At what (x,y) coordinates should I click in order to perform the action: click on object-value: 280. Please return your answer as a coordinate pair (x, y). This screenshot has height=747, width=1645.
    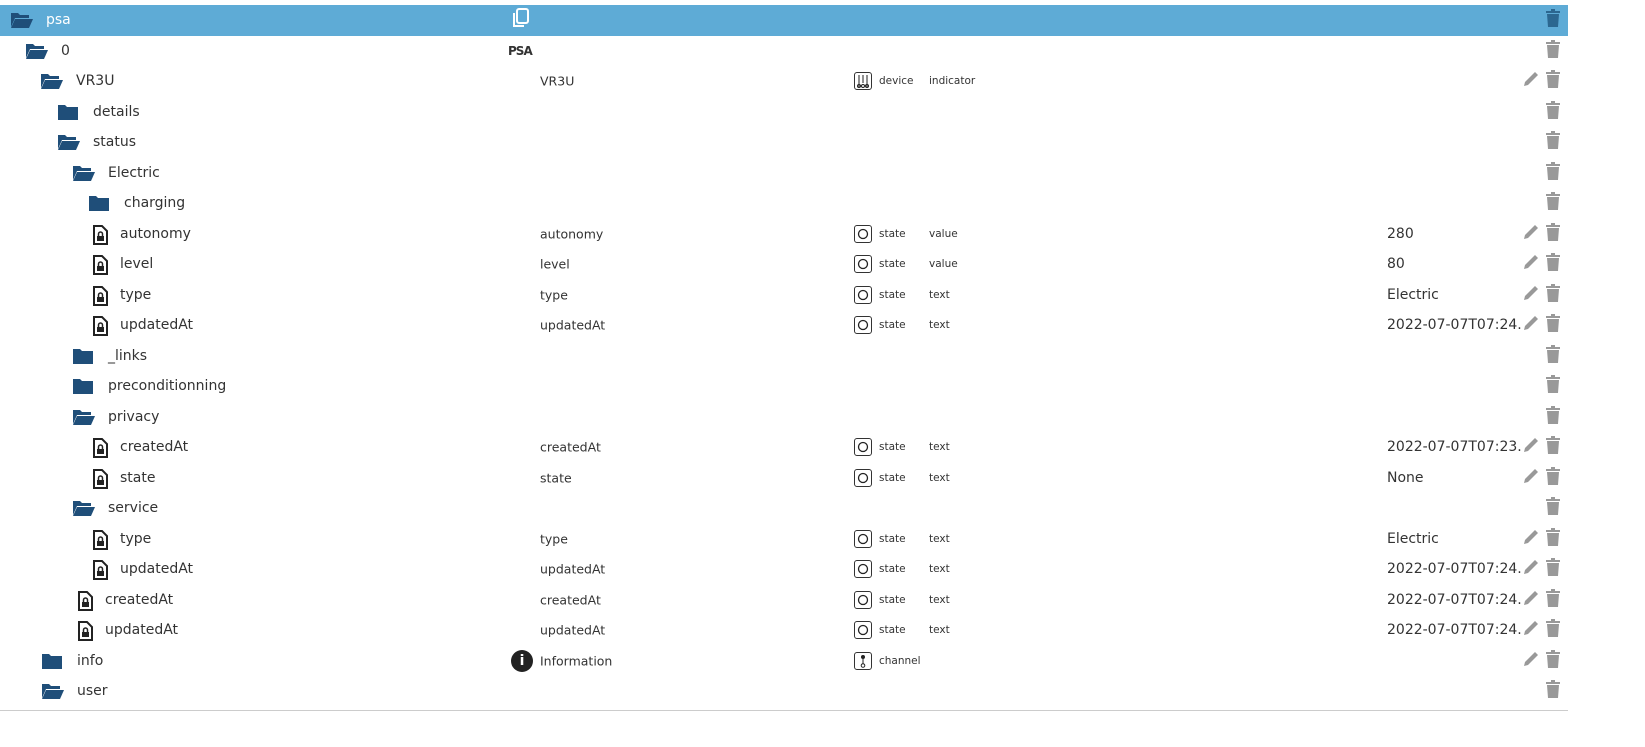
    Looking at the image, I should click on (1454, 234).